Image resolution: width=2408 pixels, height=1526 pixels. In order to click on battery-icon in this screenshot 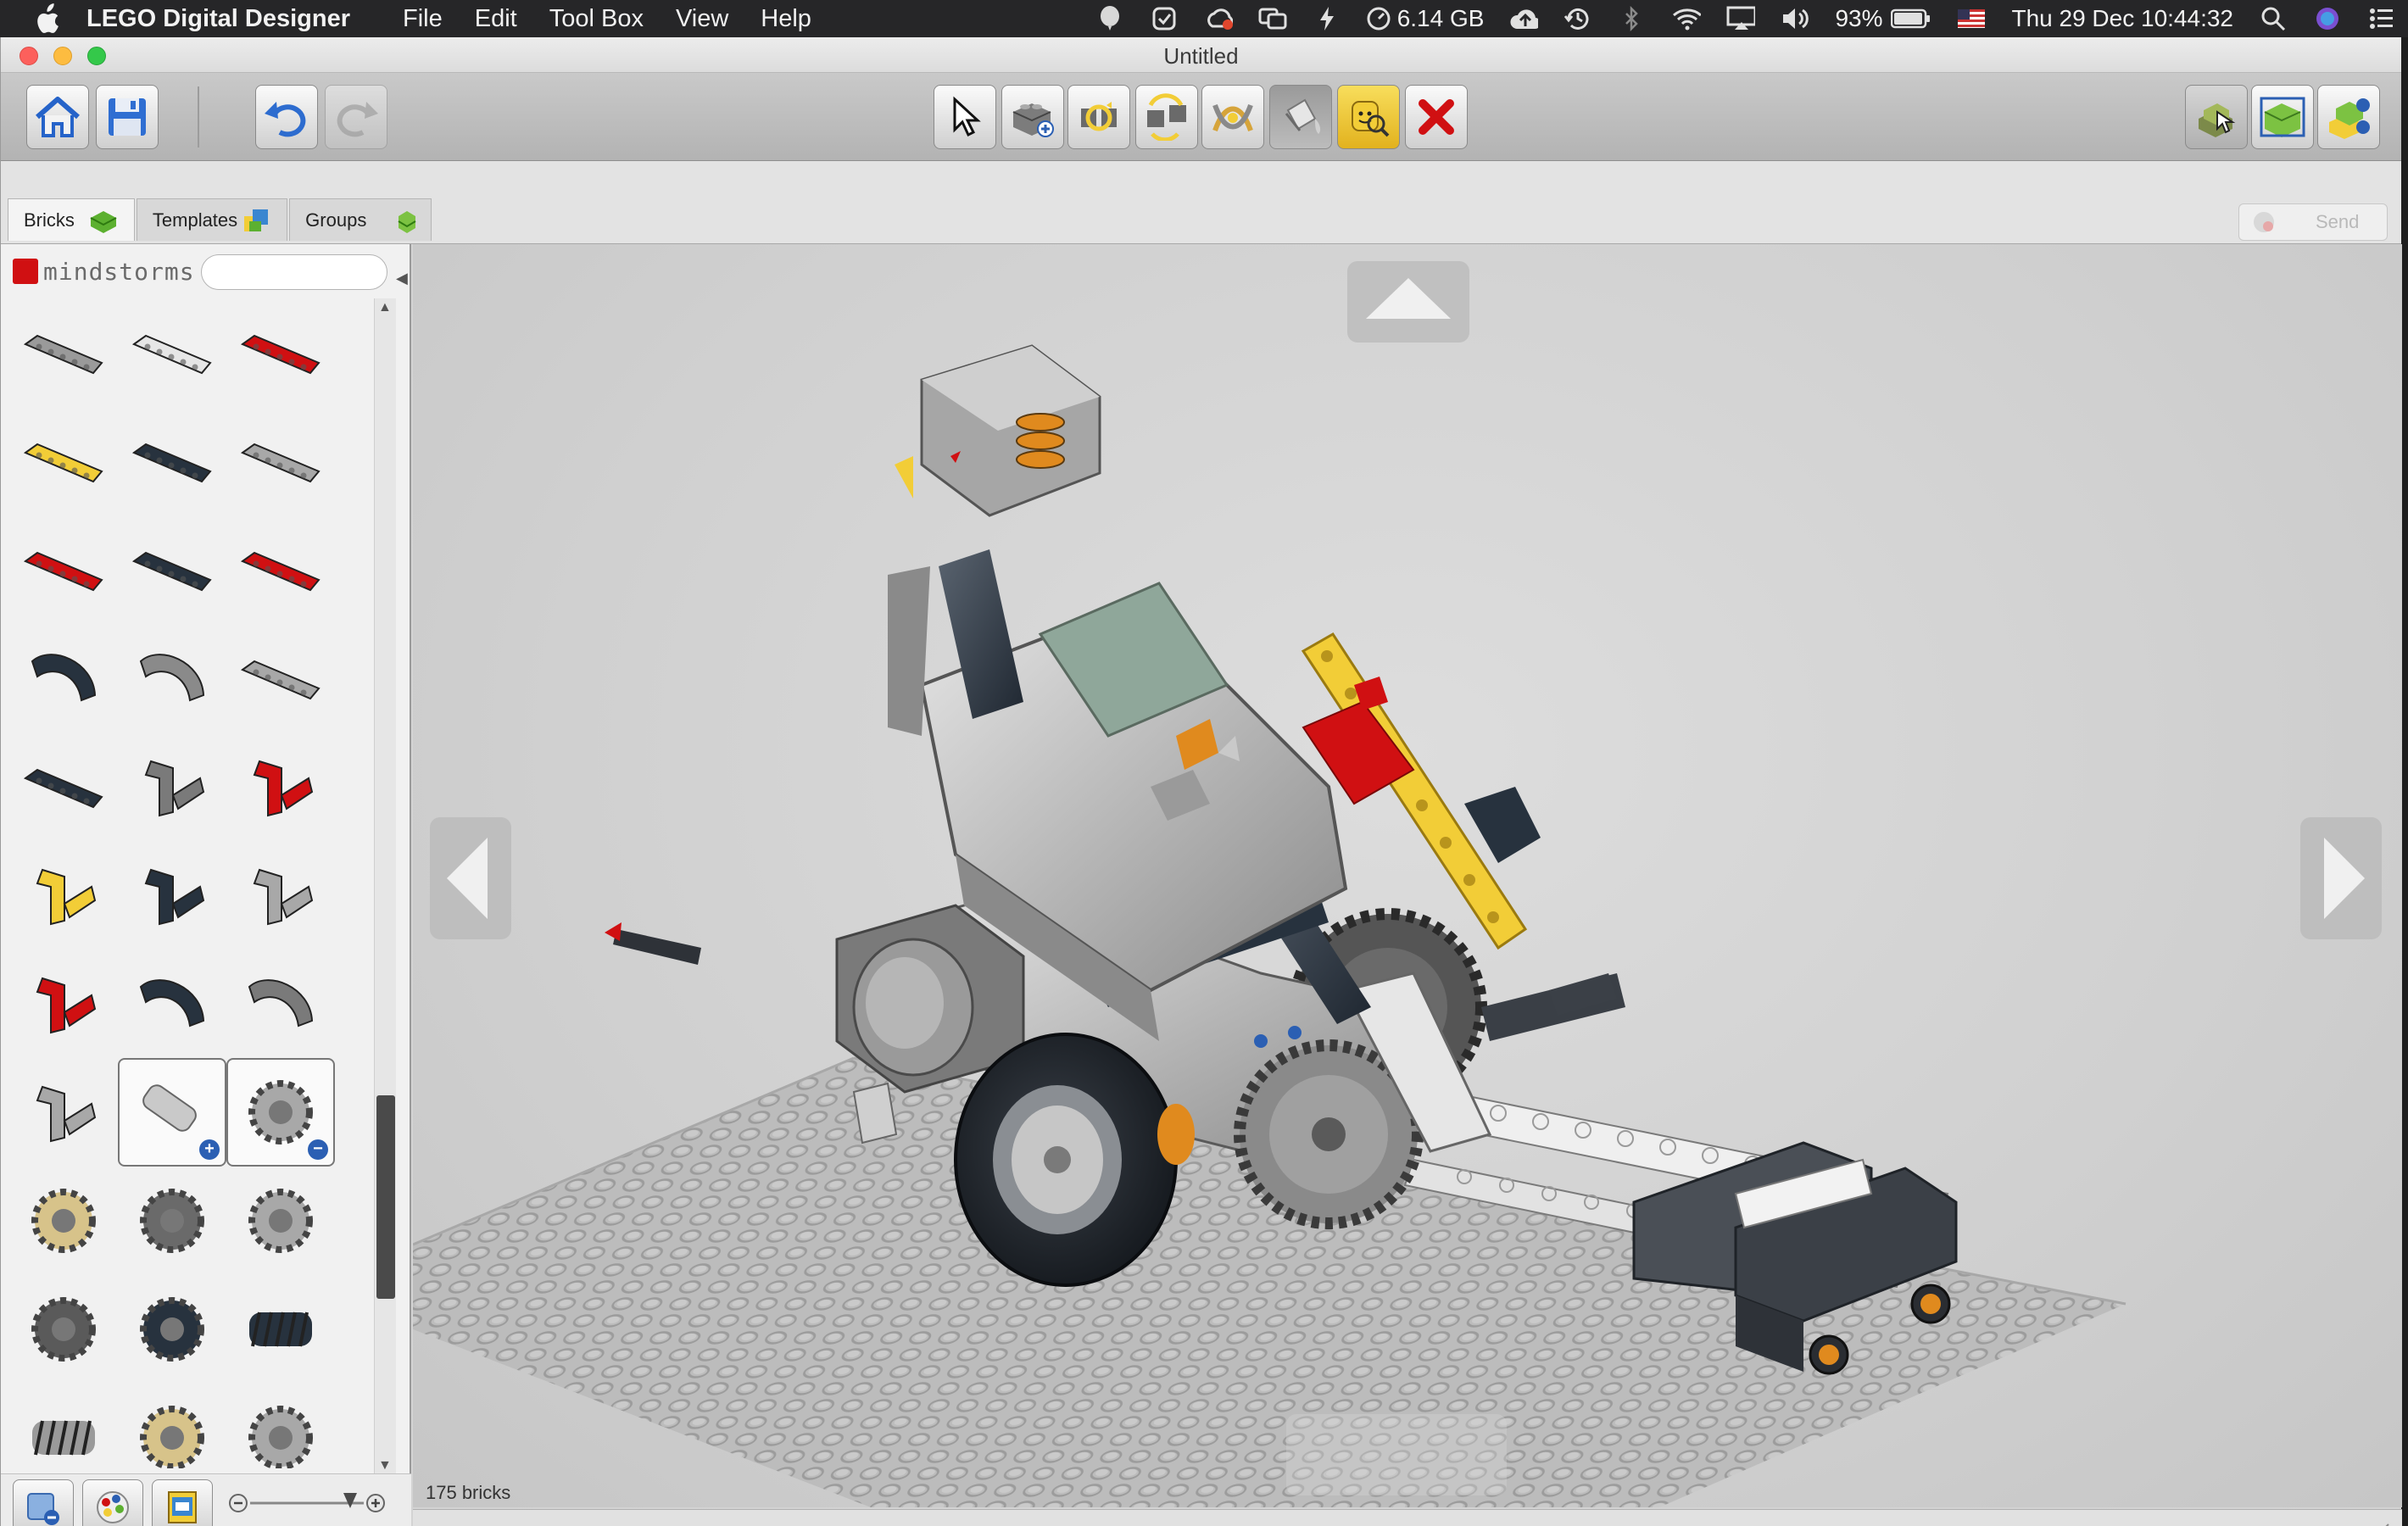, I will do `click(1911, 18)`.